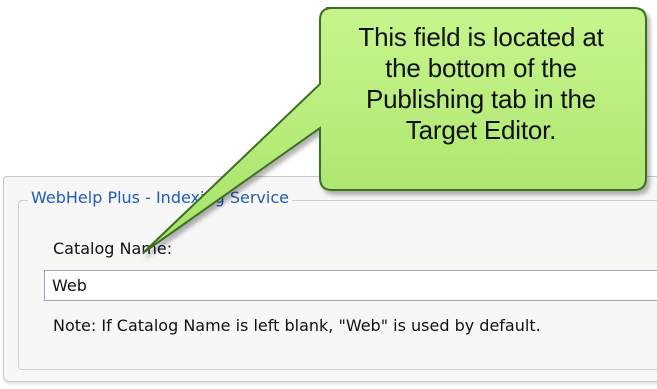  I want to click on callout-line: the bottom of the, so click(481, 68).